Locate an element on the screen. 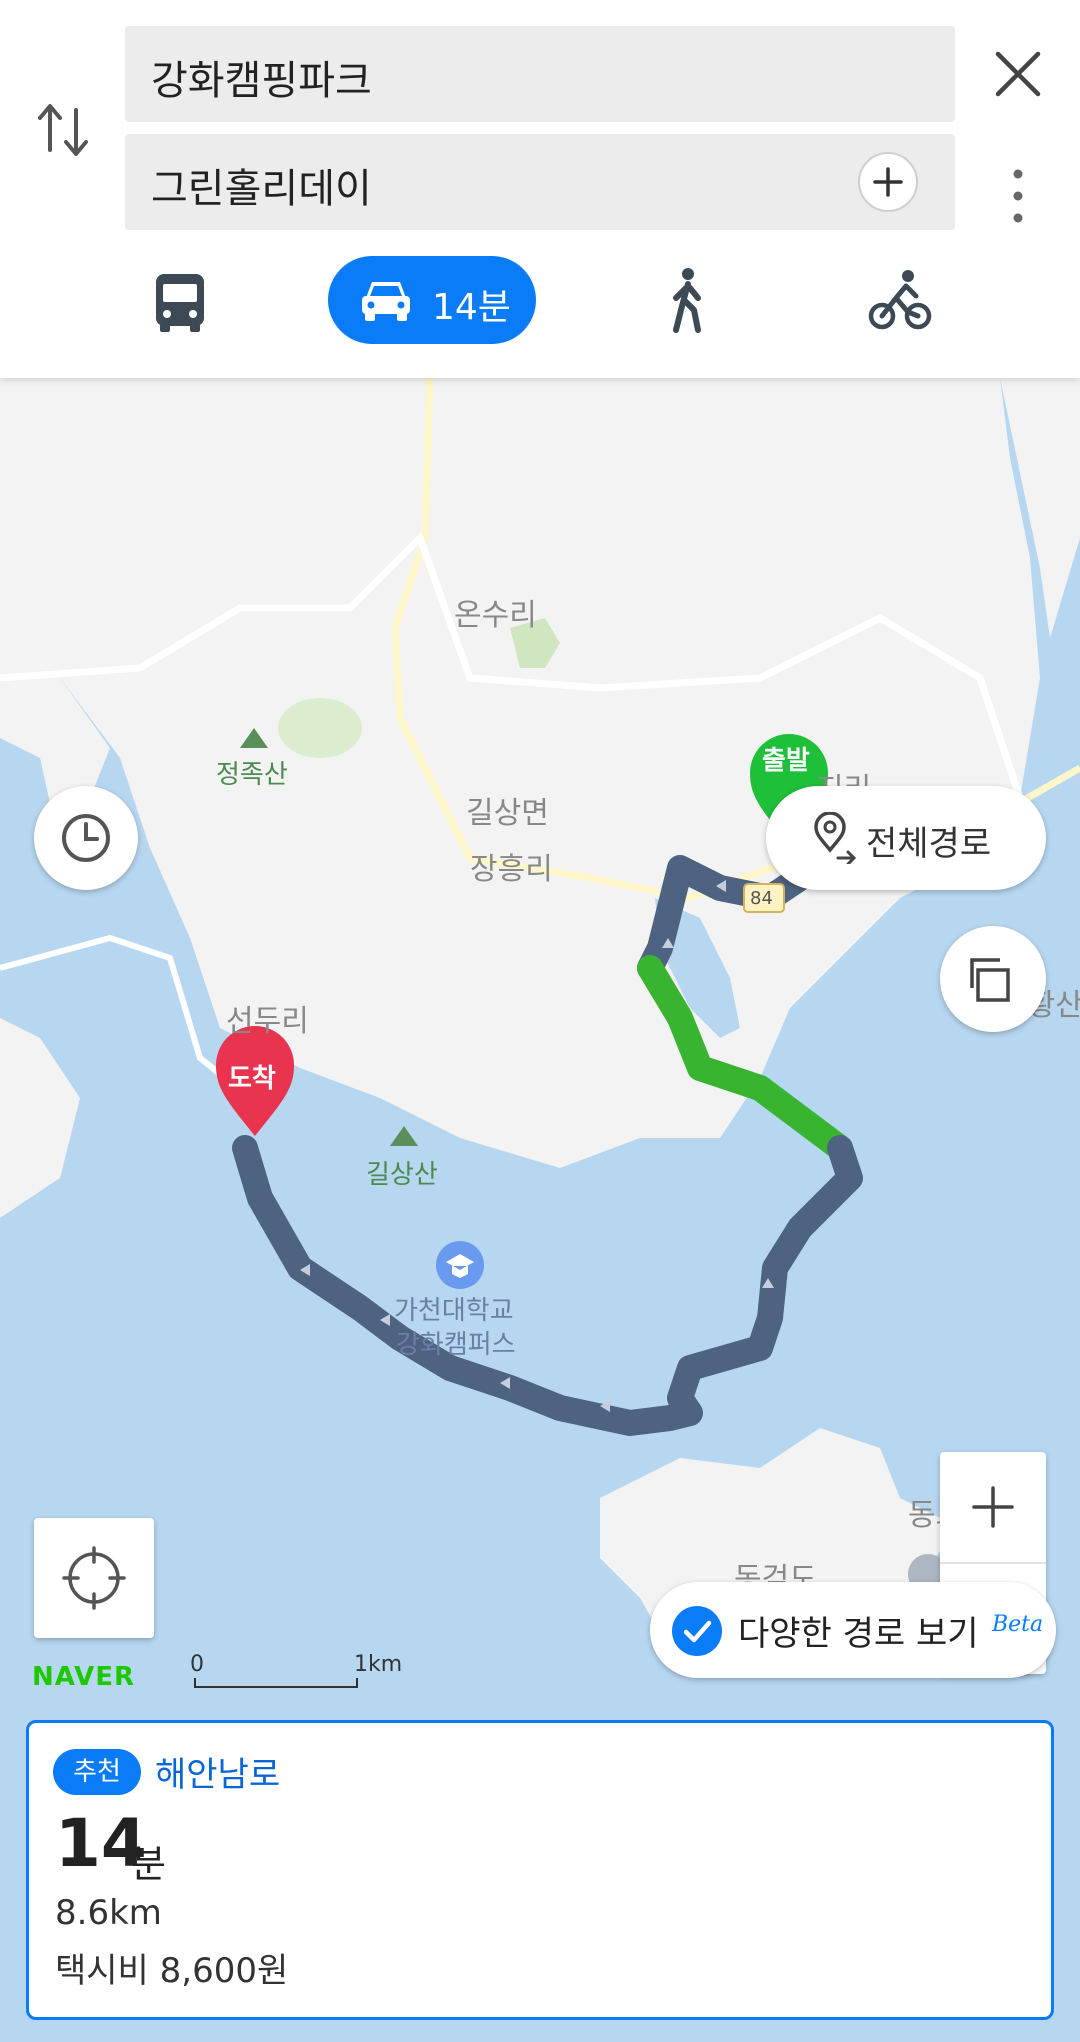 The image size is (1080, 2042). current-location-button is located at coordinates (94, 1578).